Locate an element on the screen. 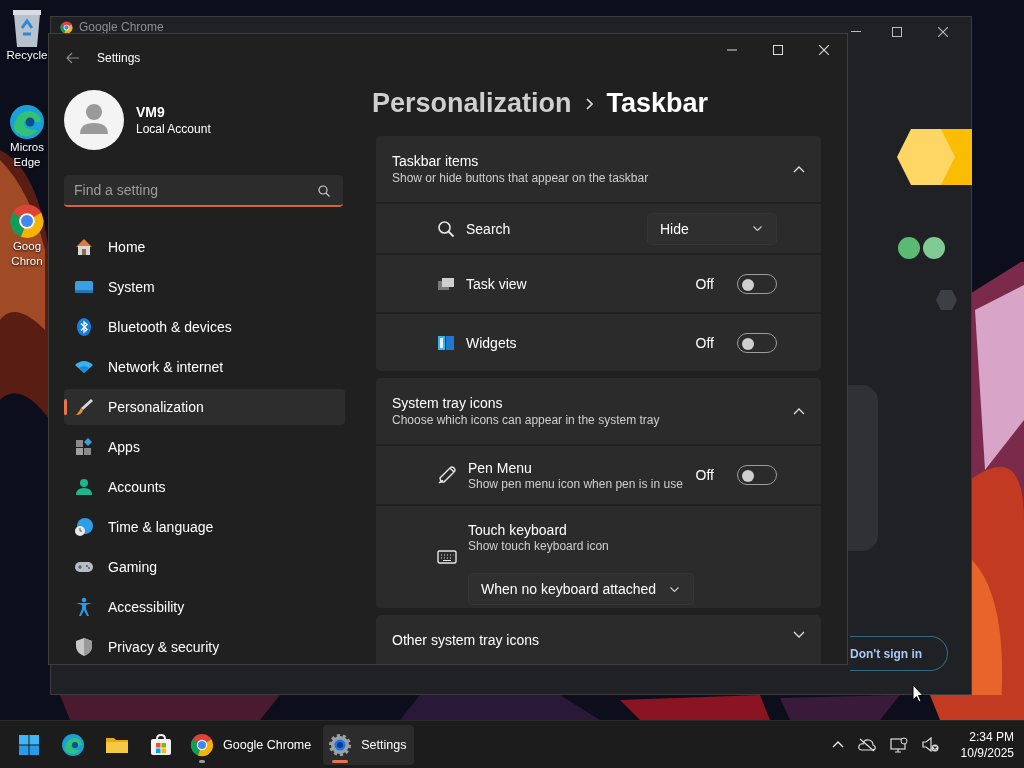 This screenshot has height=768, width=1024. section-header: Other system tray icons is located at coordinates (598, 639).